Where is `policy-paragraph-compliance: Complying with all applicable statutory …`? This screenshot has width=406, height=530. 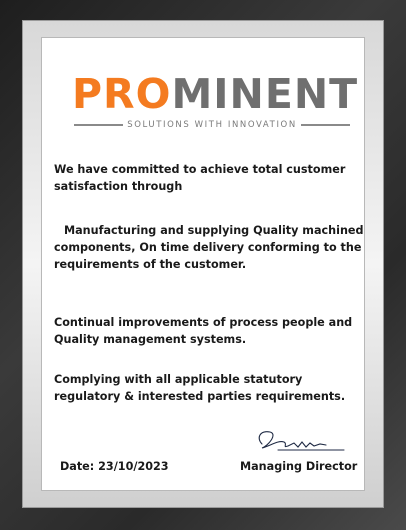
policy-paragraph-compliance: Complying with all applicable statutory … is located at coordinates (200, 388).